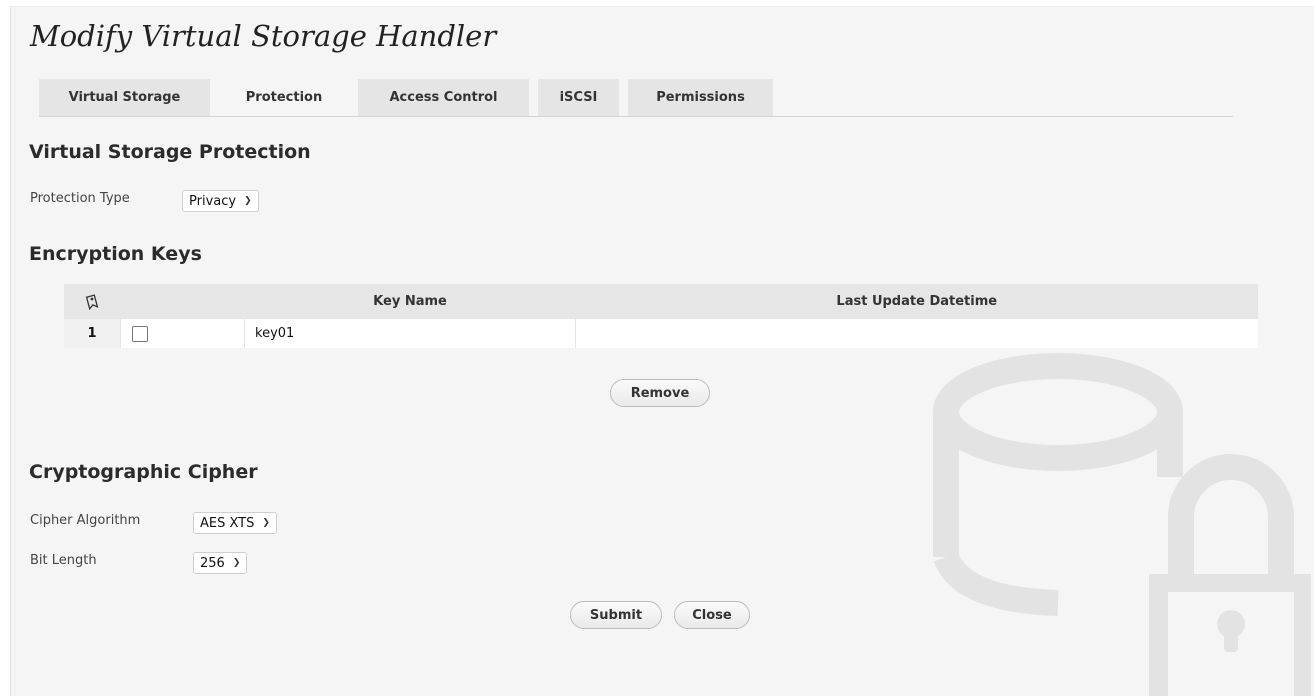  What do you see at coordinates (284, 97) in the screenshot?
I see `tab-protection: Protection` at bounding box center [284, 97].